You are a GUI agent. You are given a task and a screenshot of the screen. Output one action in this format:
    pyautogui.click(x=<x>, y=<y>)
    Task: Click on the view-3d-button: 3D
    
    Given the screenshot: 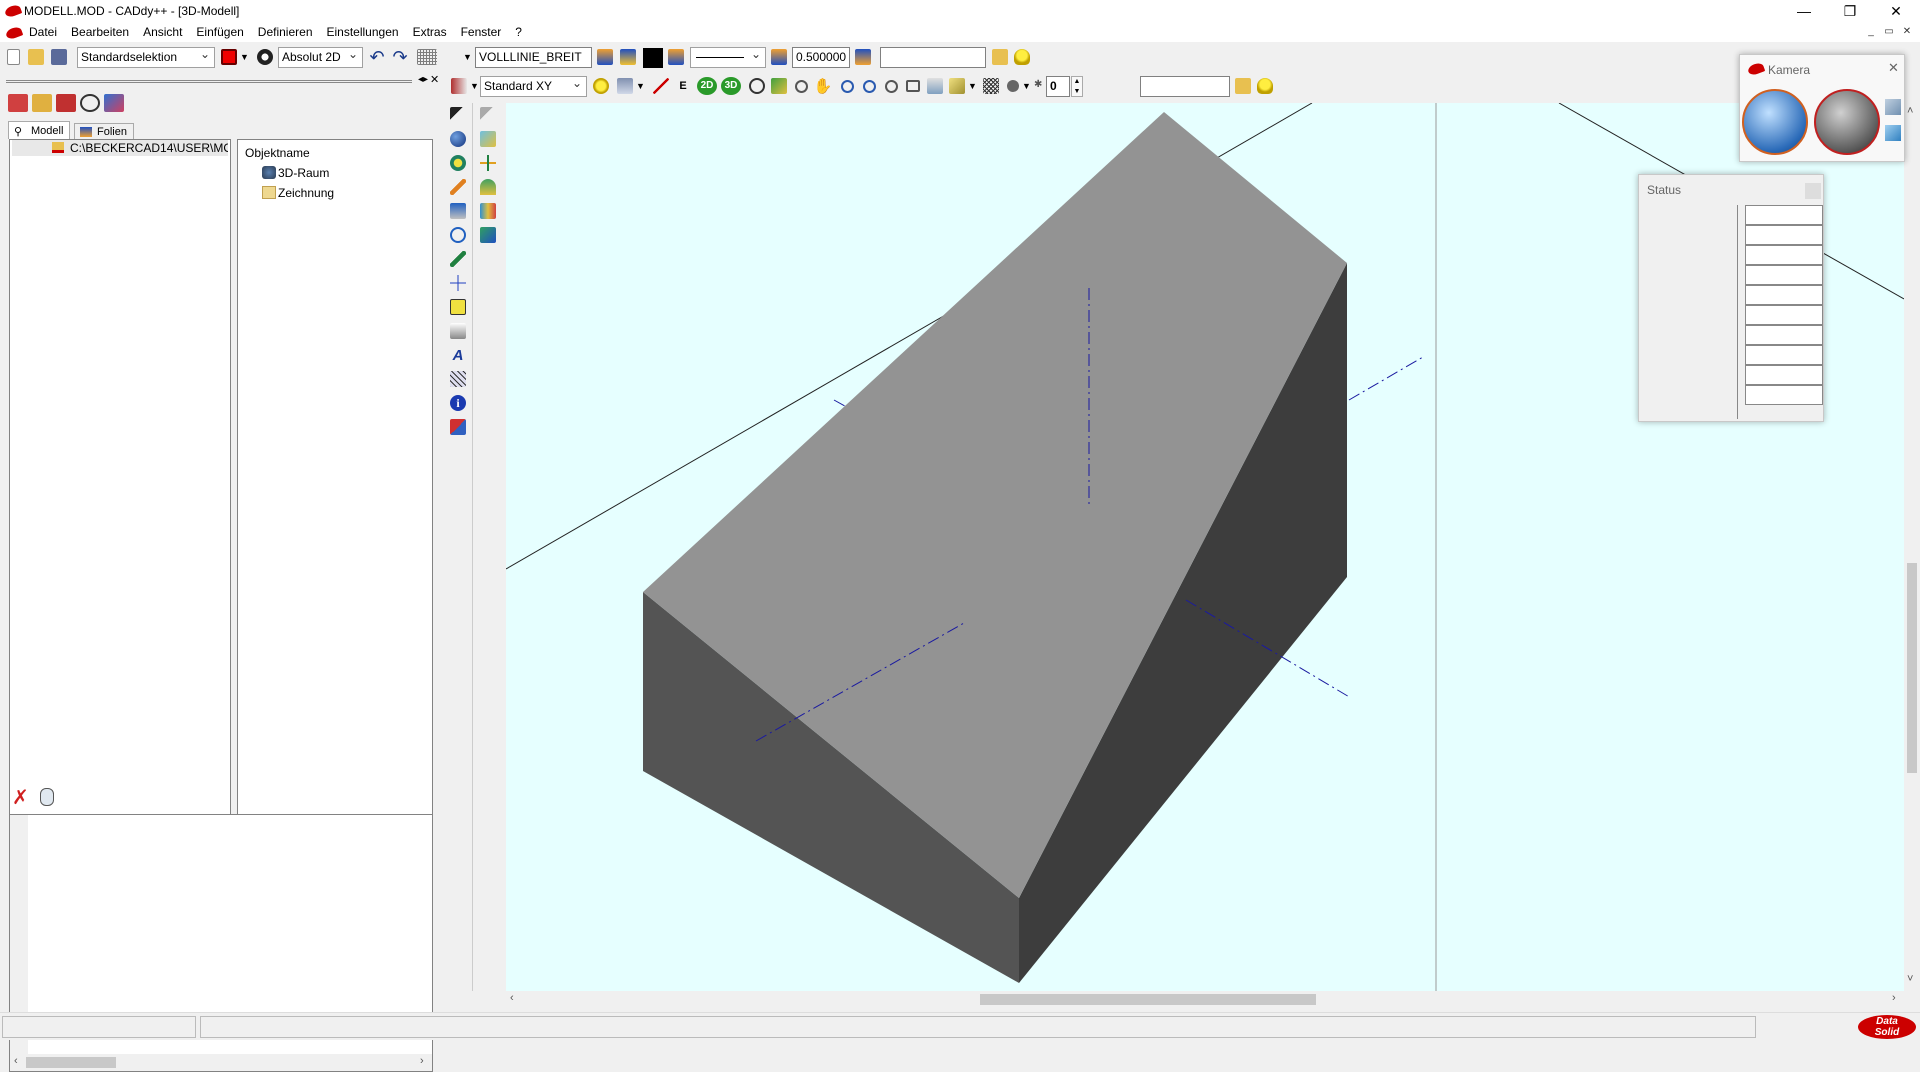 What is the action you would take?
    pyautogui.click(x=731, y=86)
    